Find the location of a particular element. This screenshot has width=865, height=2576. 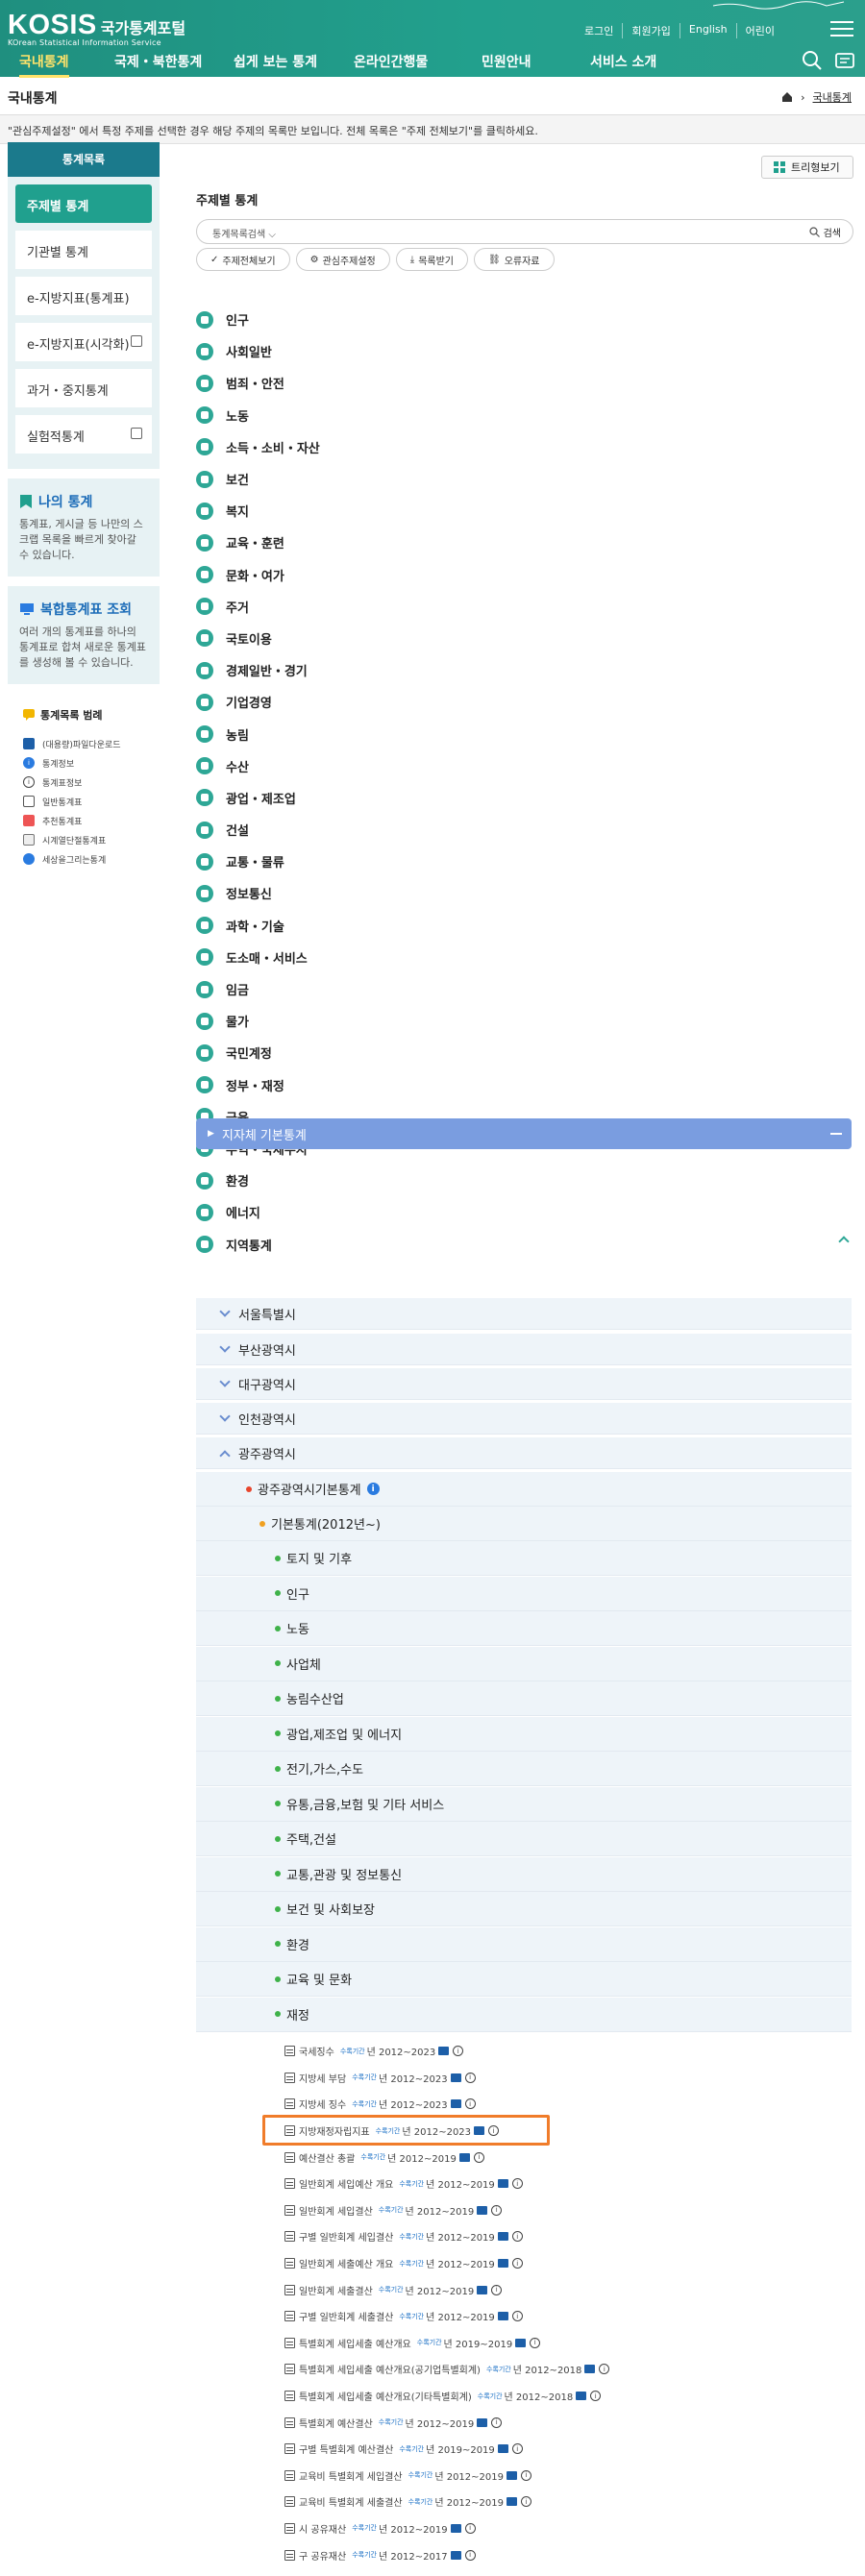

sidebar-item-agency: 기관별 통계 is located at coordinates (83, 250).